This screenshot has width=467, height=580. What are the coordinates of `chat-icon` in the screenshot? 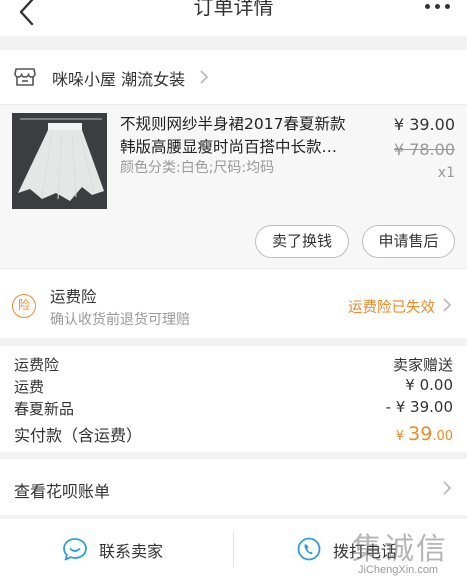 It's located at (75, 549).